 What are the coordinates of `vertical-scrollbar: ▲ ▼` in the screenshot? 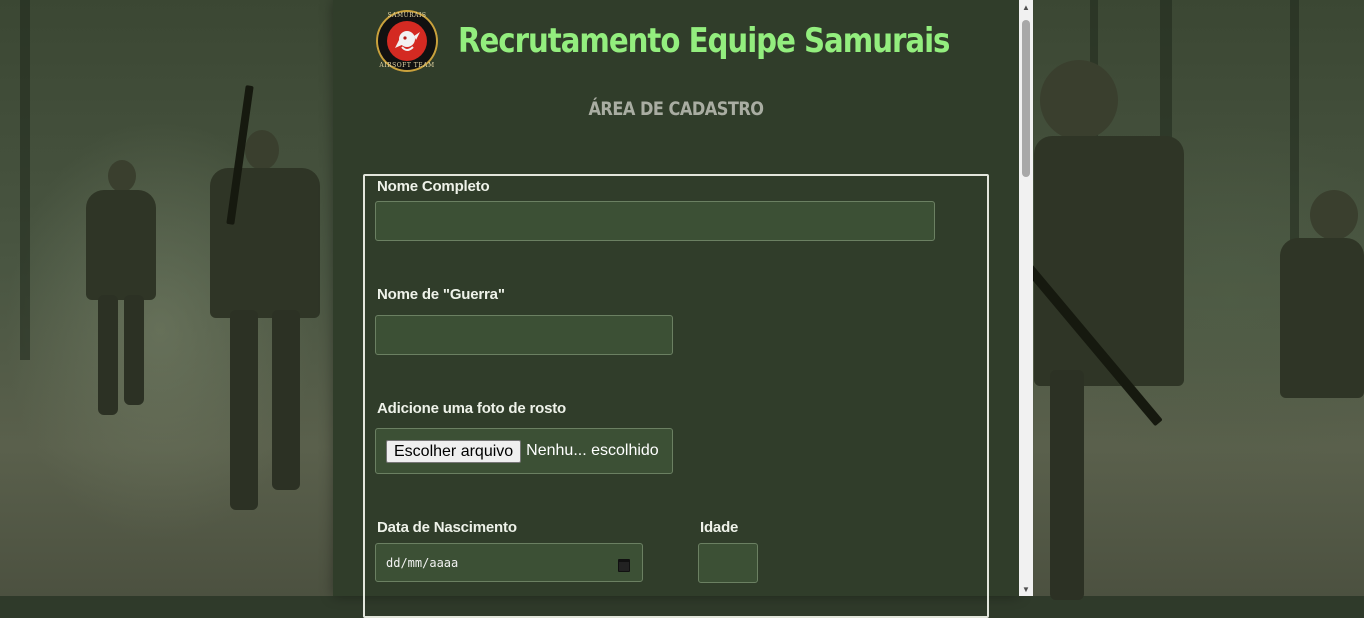 It's located at (1026, 298).